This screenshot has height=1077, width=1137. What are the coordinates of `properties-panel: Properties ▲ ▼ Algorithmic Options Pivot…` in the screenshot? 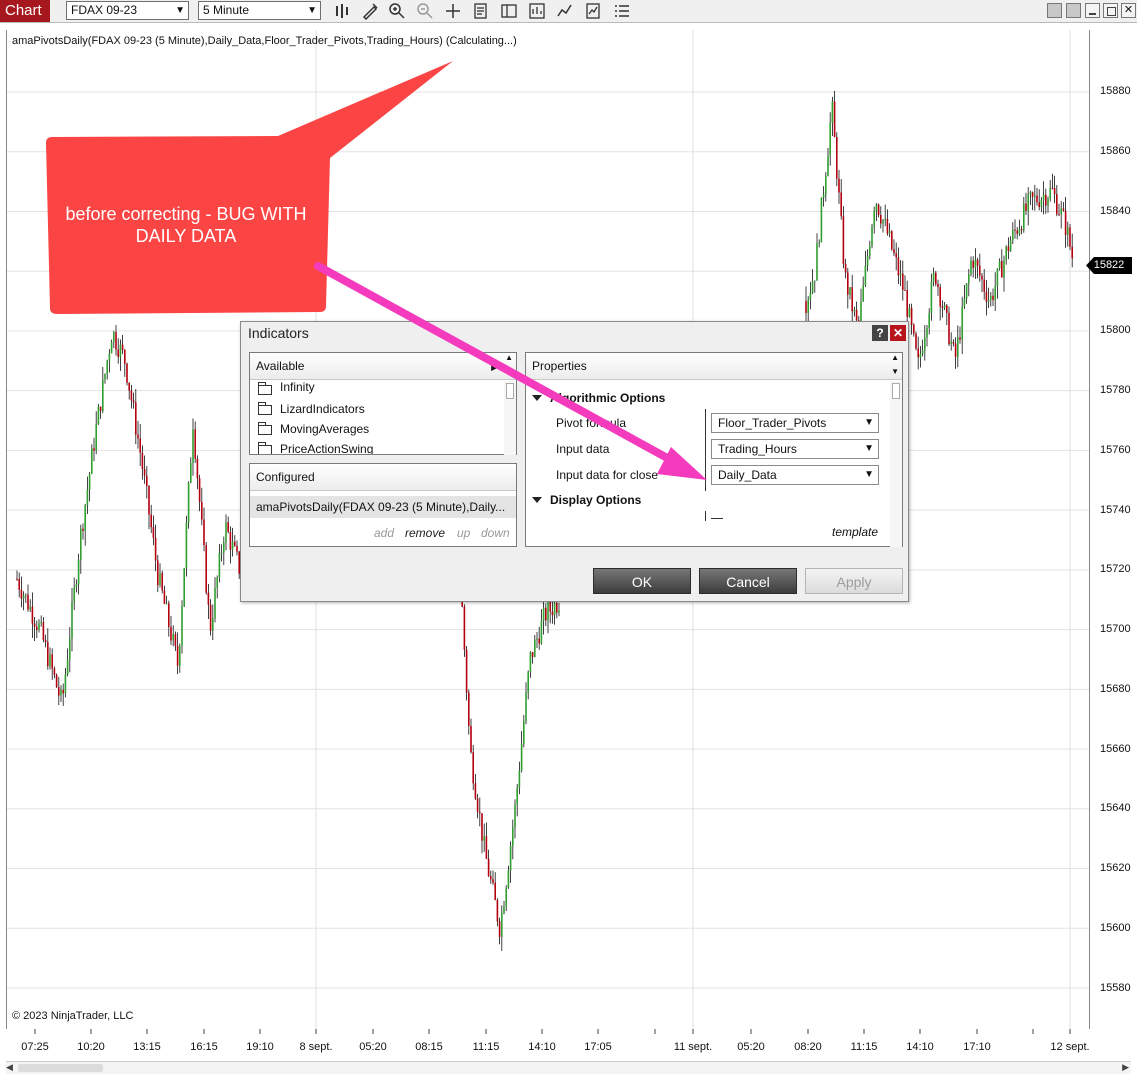 It's located at (714, 449).